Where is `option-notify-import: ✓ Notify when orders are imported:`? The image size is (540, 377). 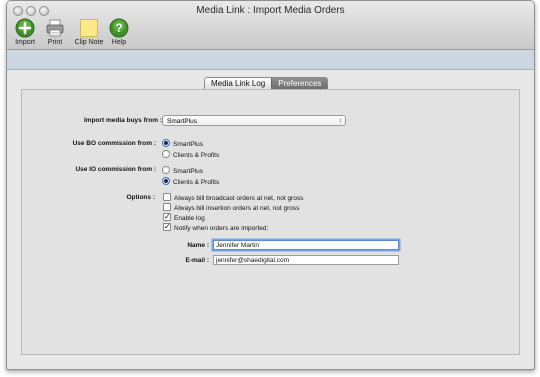
option-notify-import: ✓ Notify when orders are imported: is located at coordinates (216, 227).